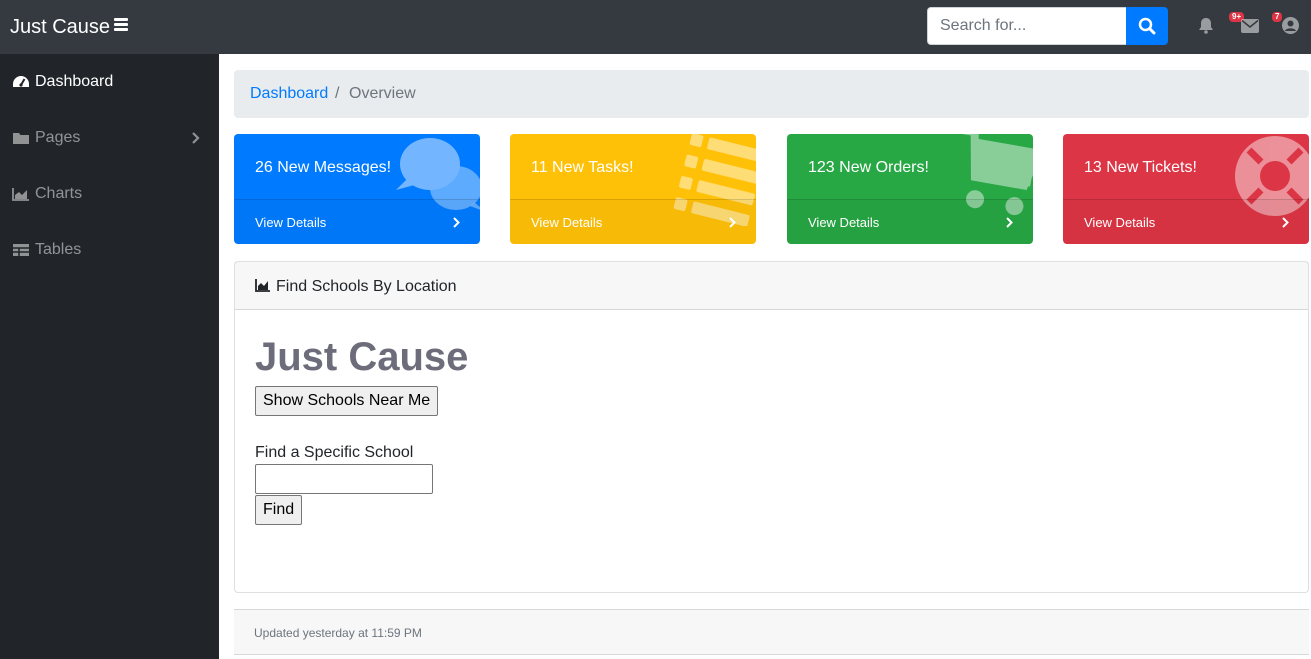  What do you see at coordinates (59, 193) in the screenshot?
I see `sidebar-item-label: Charts` at bounding box center [59, 193].